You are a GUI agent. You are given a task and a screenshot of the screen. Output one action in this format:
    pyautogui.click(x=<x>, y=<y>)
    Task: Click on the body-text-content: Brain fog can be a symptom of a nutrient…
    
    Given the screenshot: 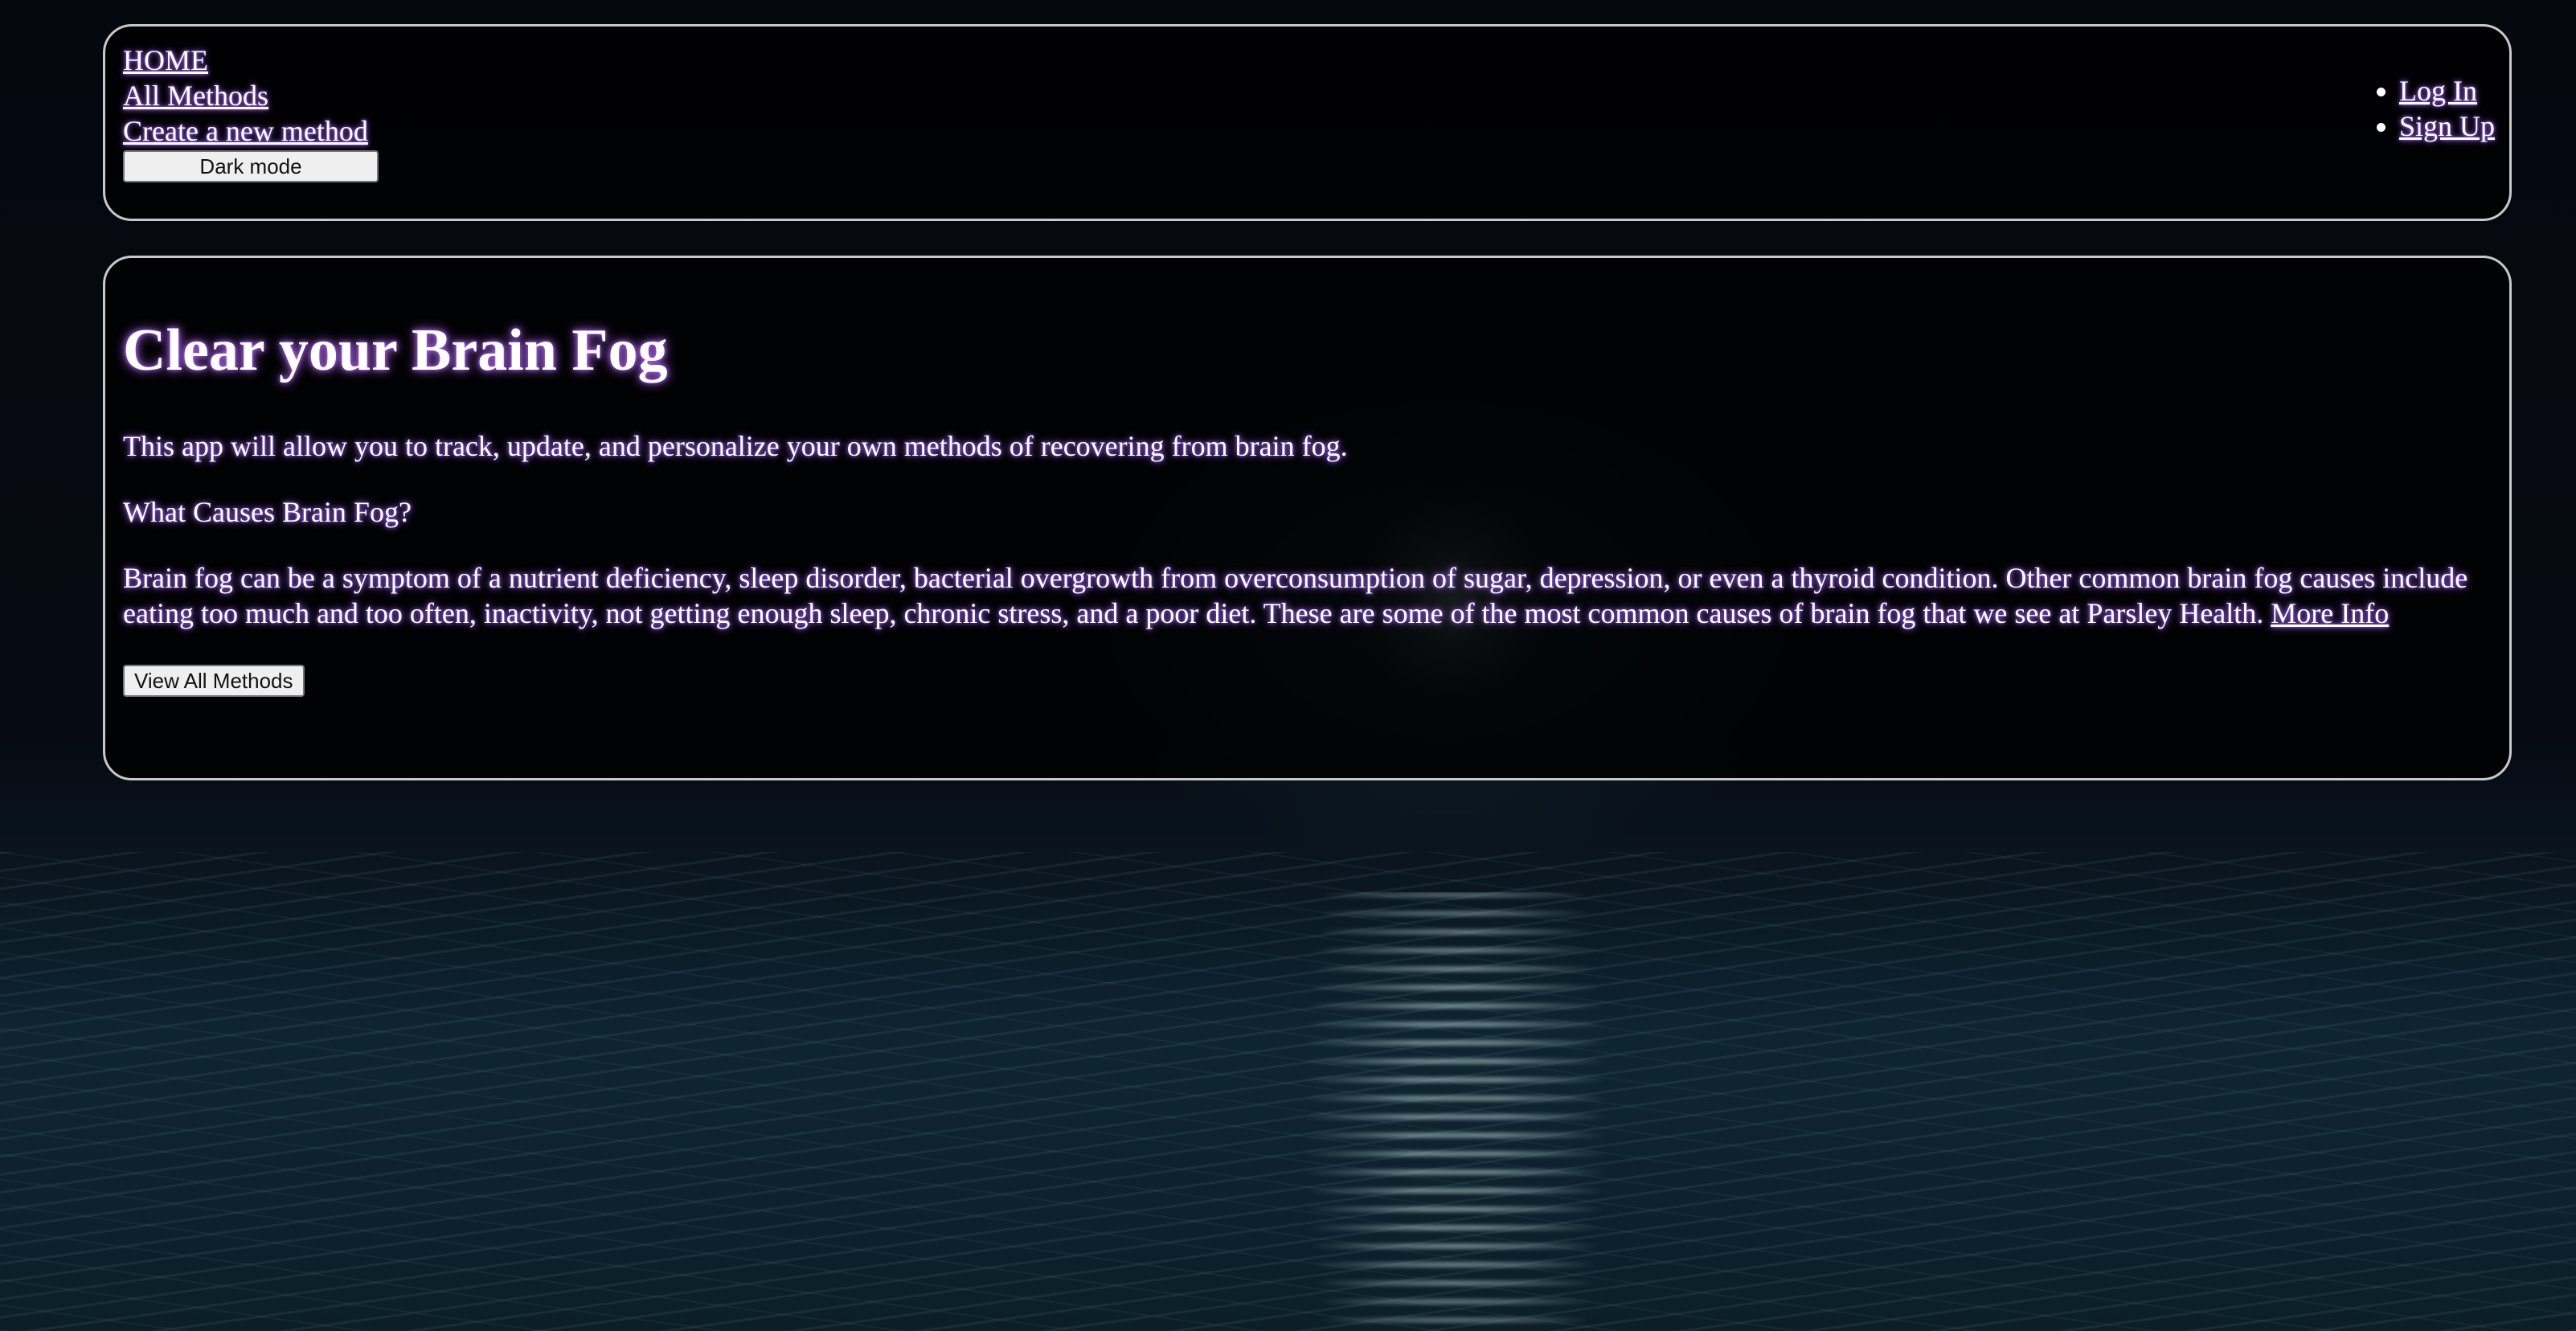 What is the action you would take?
    pyautogui.click(x=1295, y=595)
    